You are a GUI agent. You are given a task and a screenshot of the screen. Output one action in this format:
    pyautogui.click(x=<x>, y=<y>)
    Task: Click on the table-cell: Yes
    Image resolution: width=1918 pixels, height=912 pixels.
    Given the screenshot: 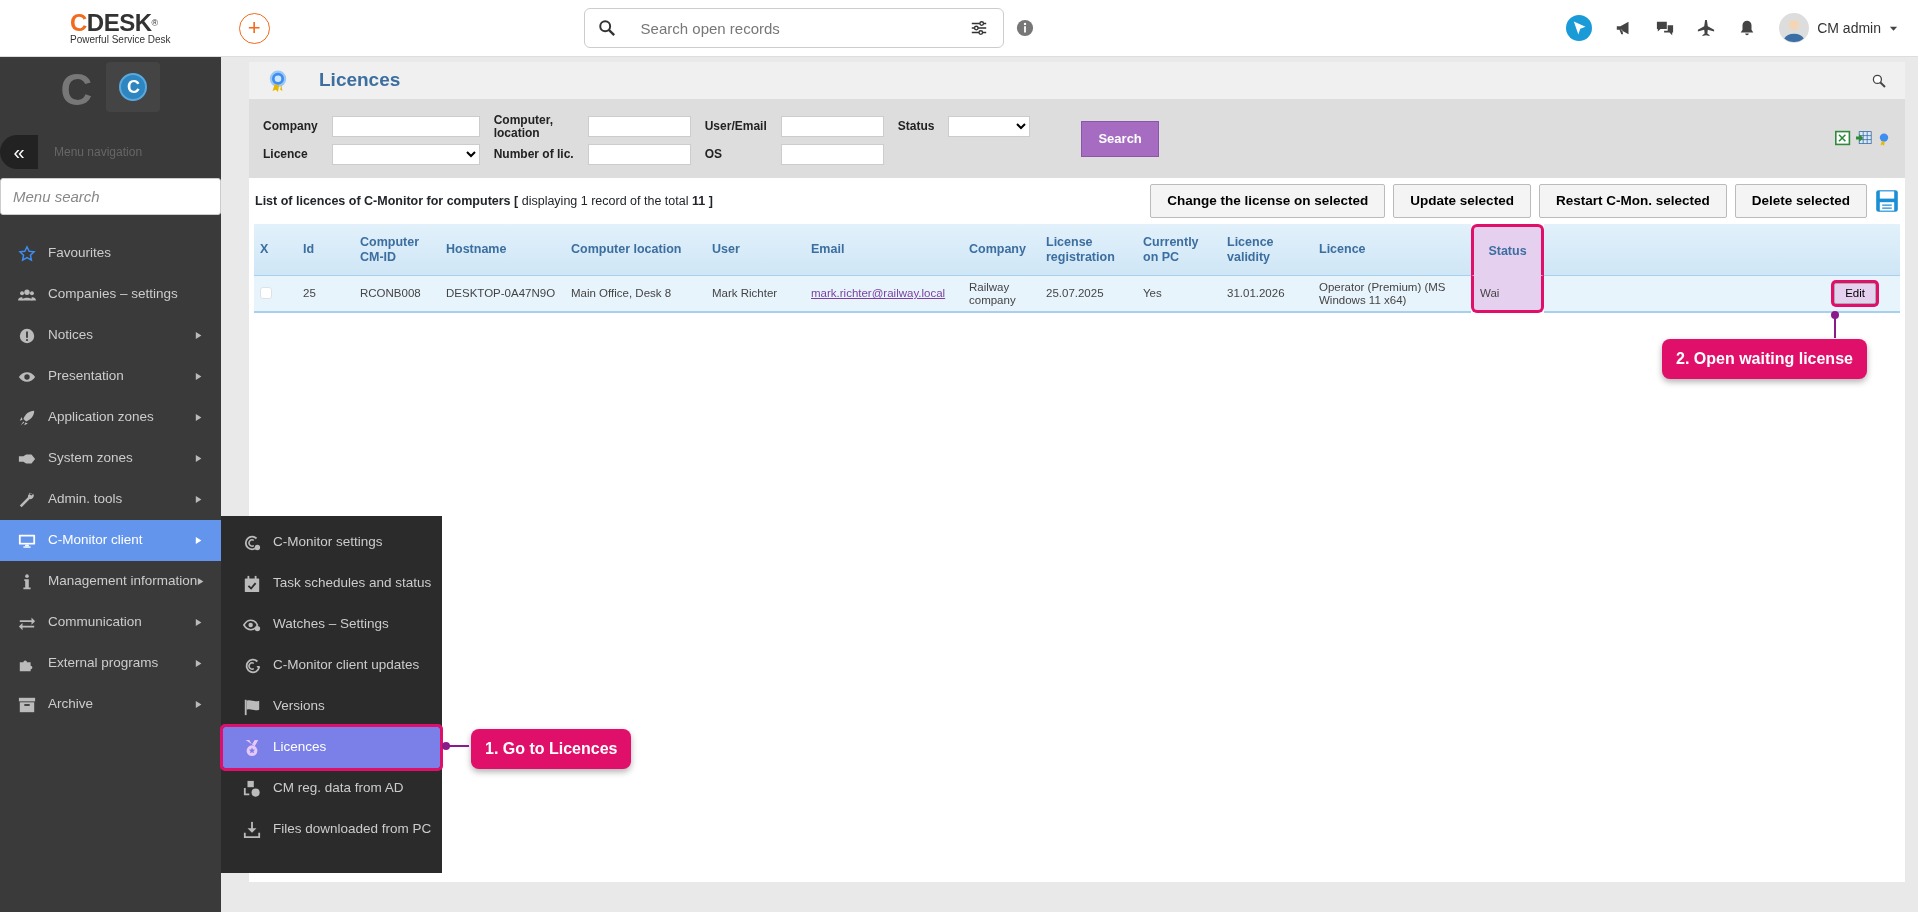 What is the action you would take?
    pyautogui.click(x=1179, y=295)
    